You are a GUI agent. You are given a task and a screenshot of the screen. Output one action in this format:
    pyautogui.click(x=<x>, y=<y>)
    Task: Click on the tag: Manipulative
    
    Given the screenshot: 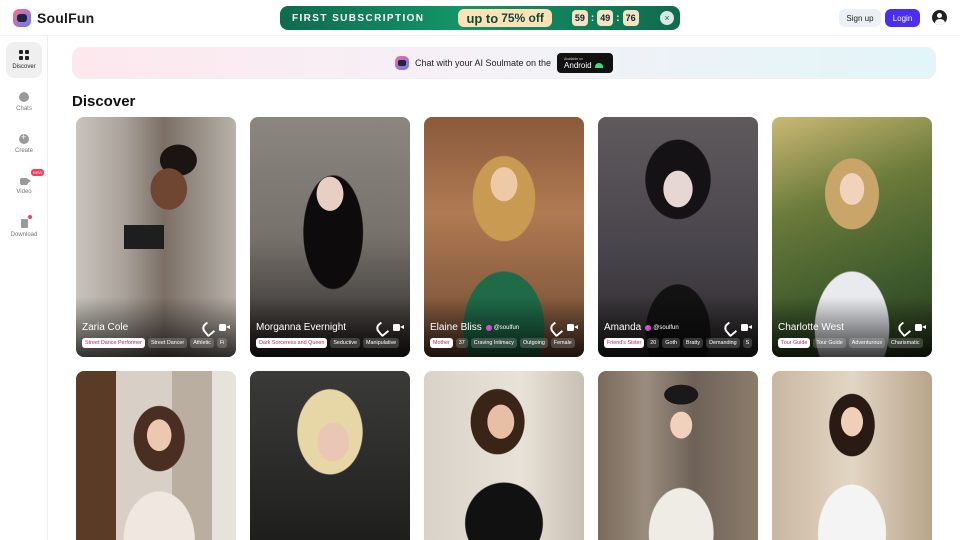 What is the action you would take?
    pyautogui.click(x=381, y=343)
    